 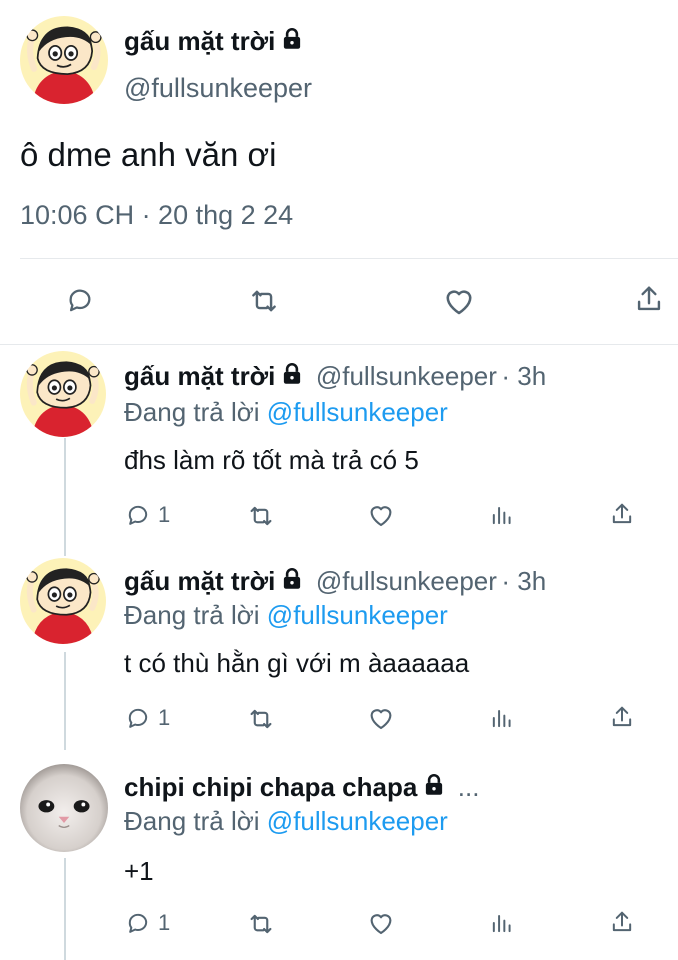 What do you see at coordinates (218, 88) in the screenshot?
I see `main-author-handle: @fullsunkeeper` at bounding box center [218, 88].